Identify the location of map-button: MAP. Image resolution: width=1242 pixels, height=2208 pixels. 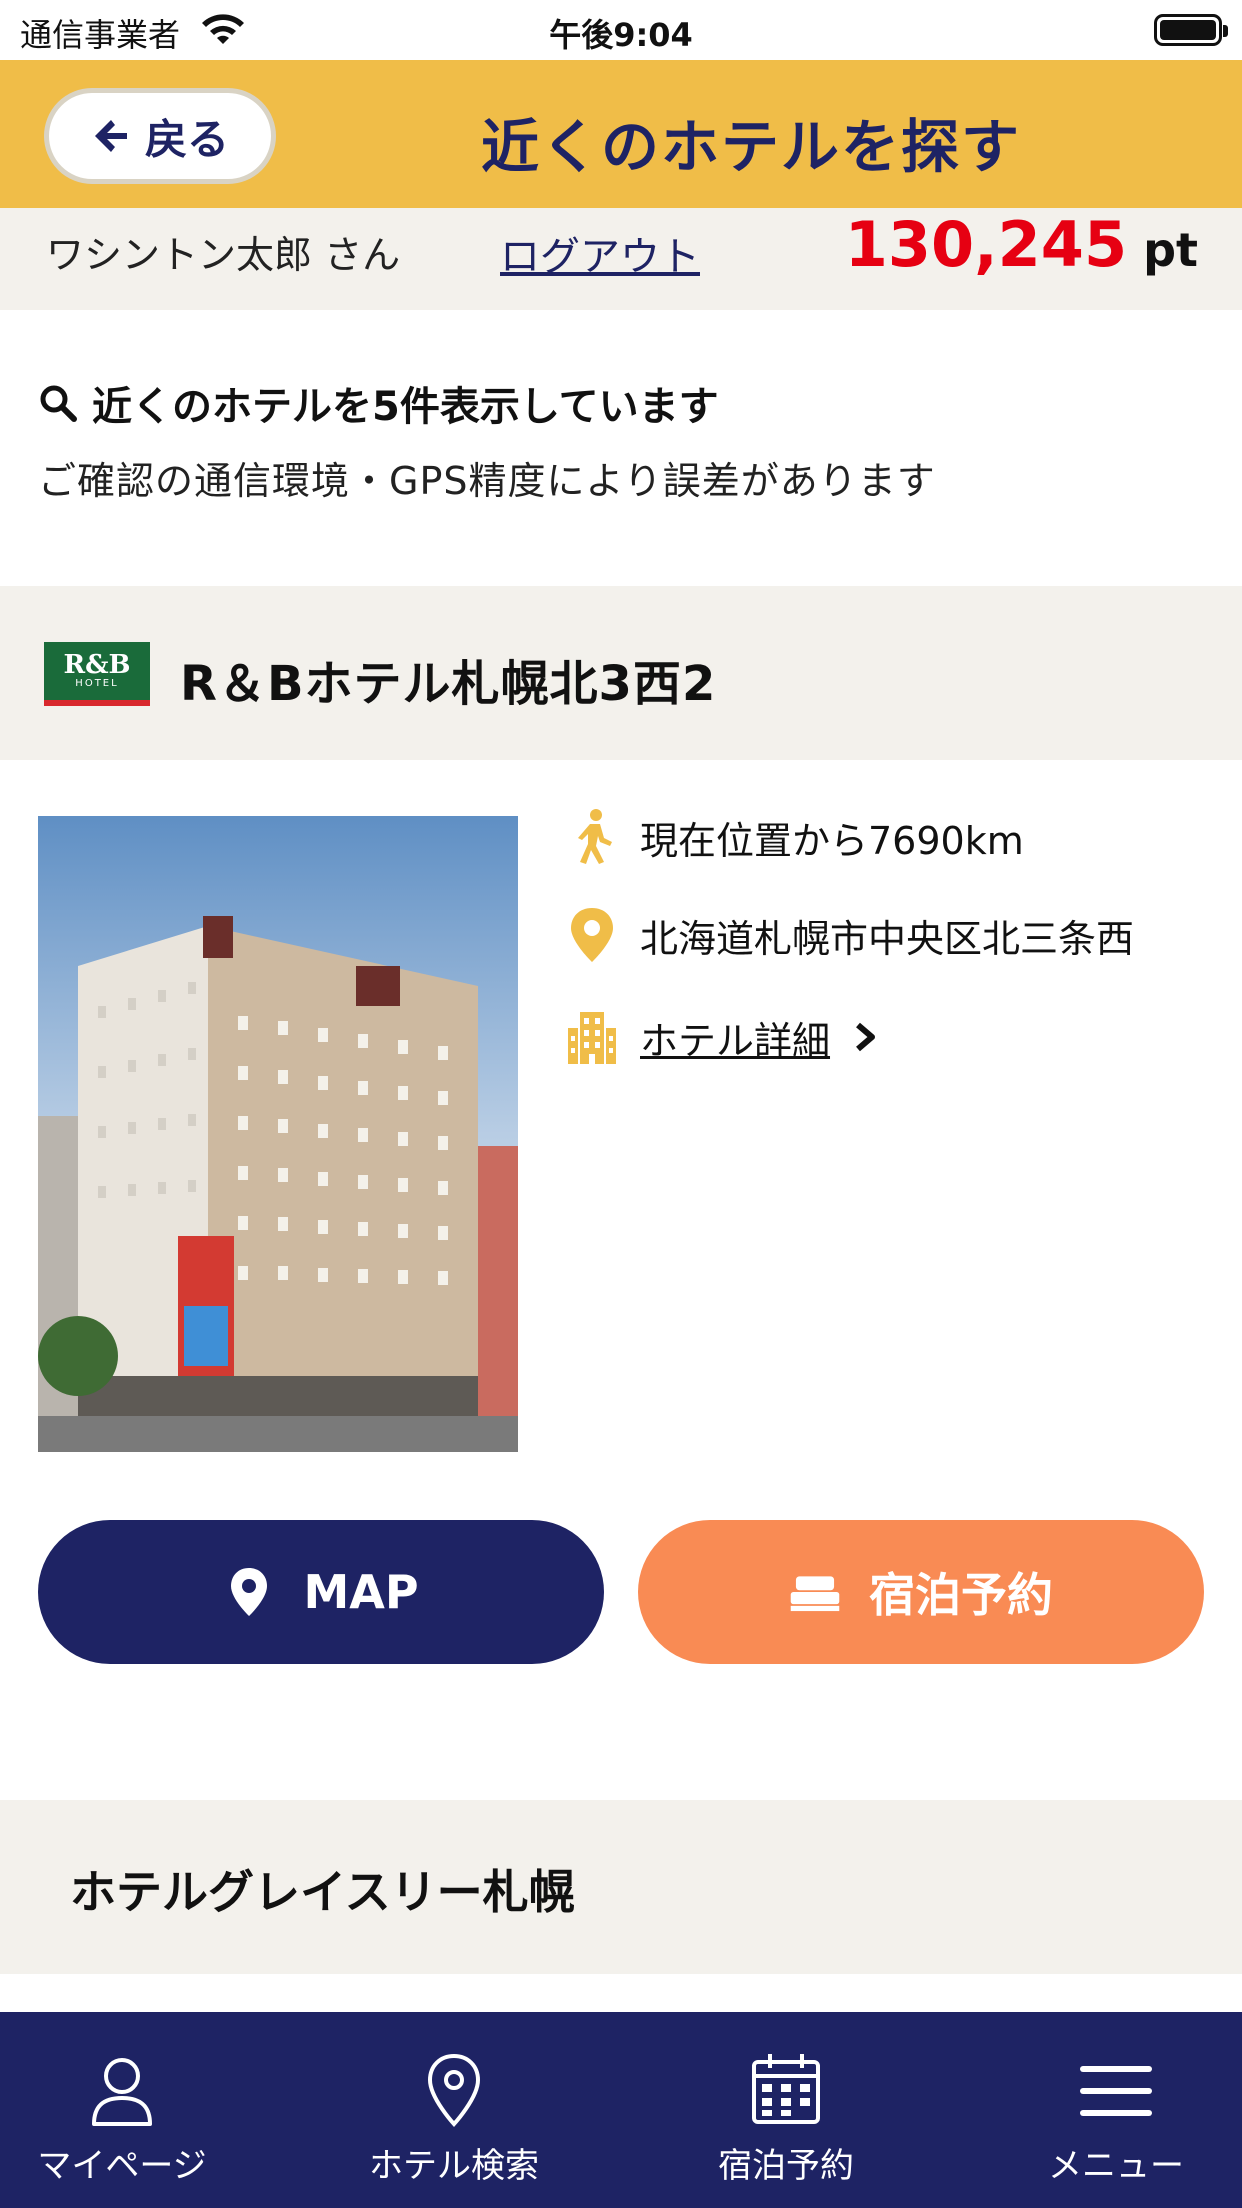
(321, 1592).